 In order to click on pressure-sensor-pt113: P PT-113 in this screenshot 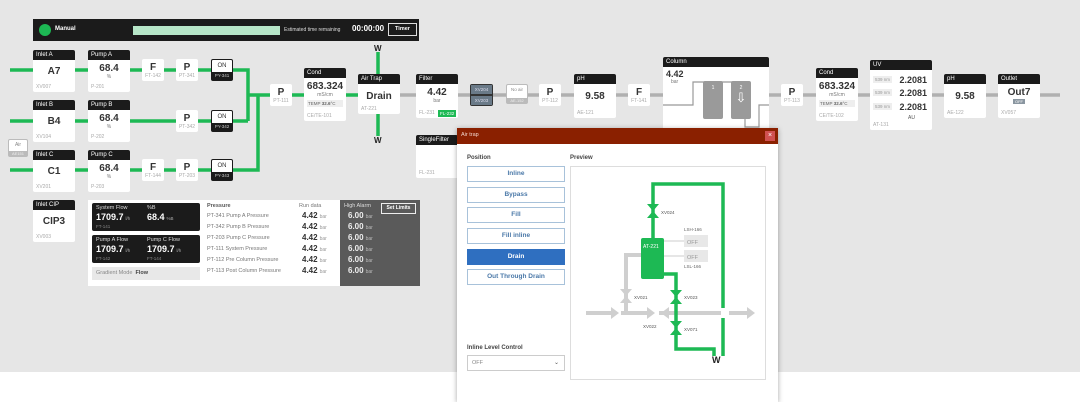, I will do `click(792, 95)`.